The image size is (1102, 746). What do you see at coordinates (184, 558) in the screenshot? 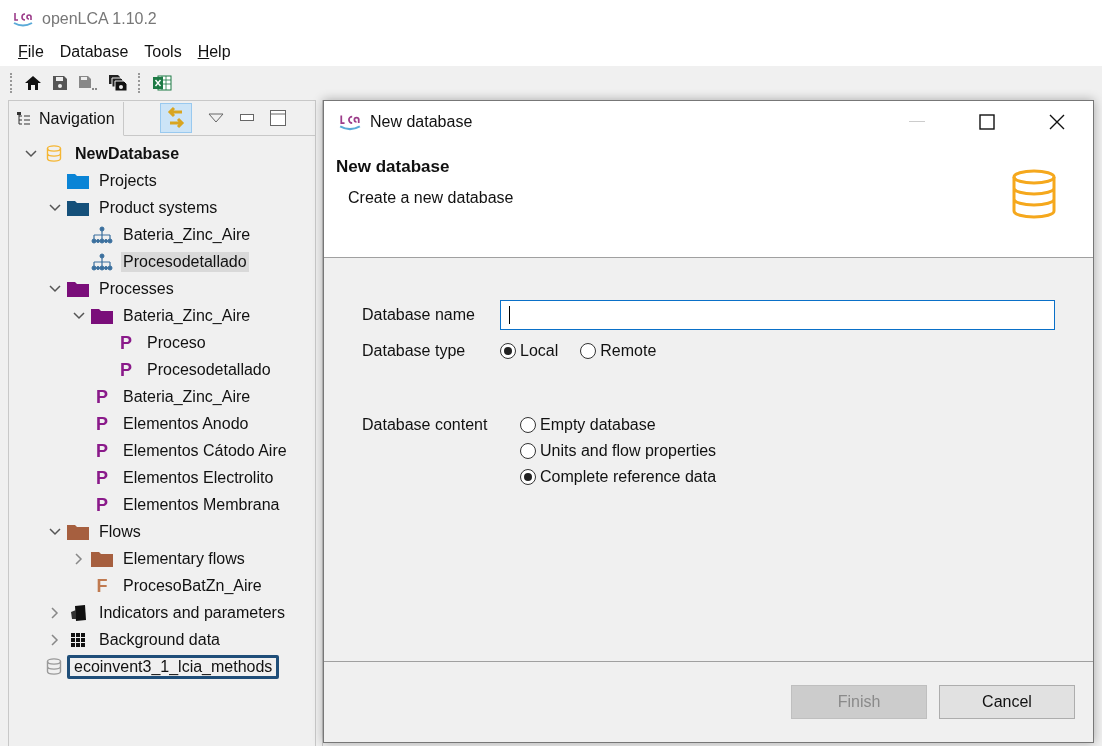
I see `tree-item: Elementary flows` at bounding box center [184, 558].